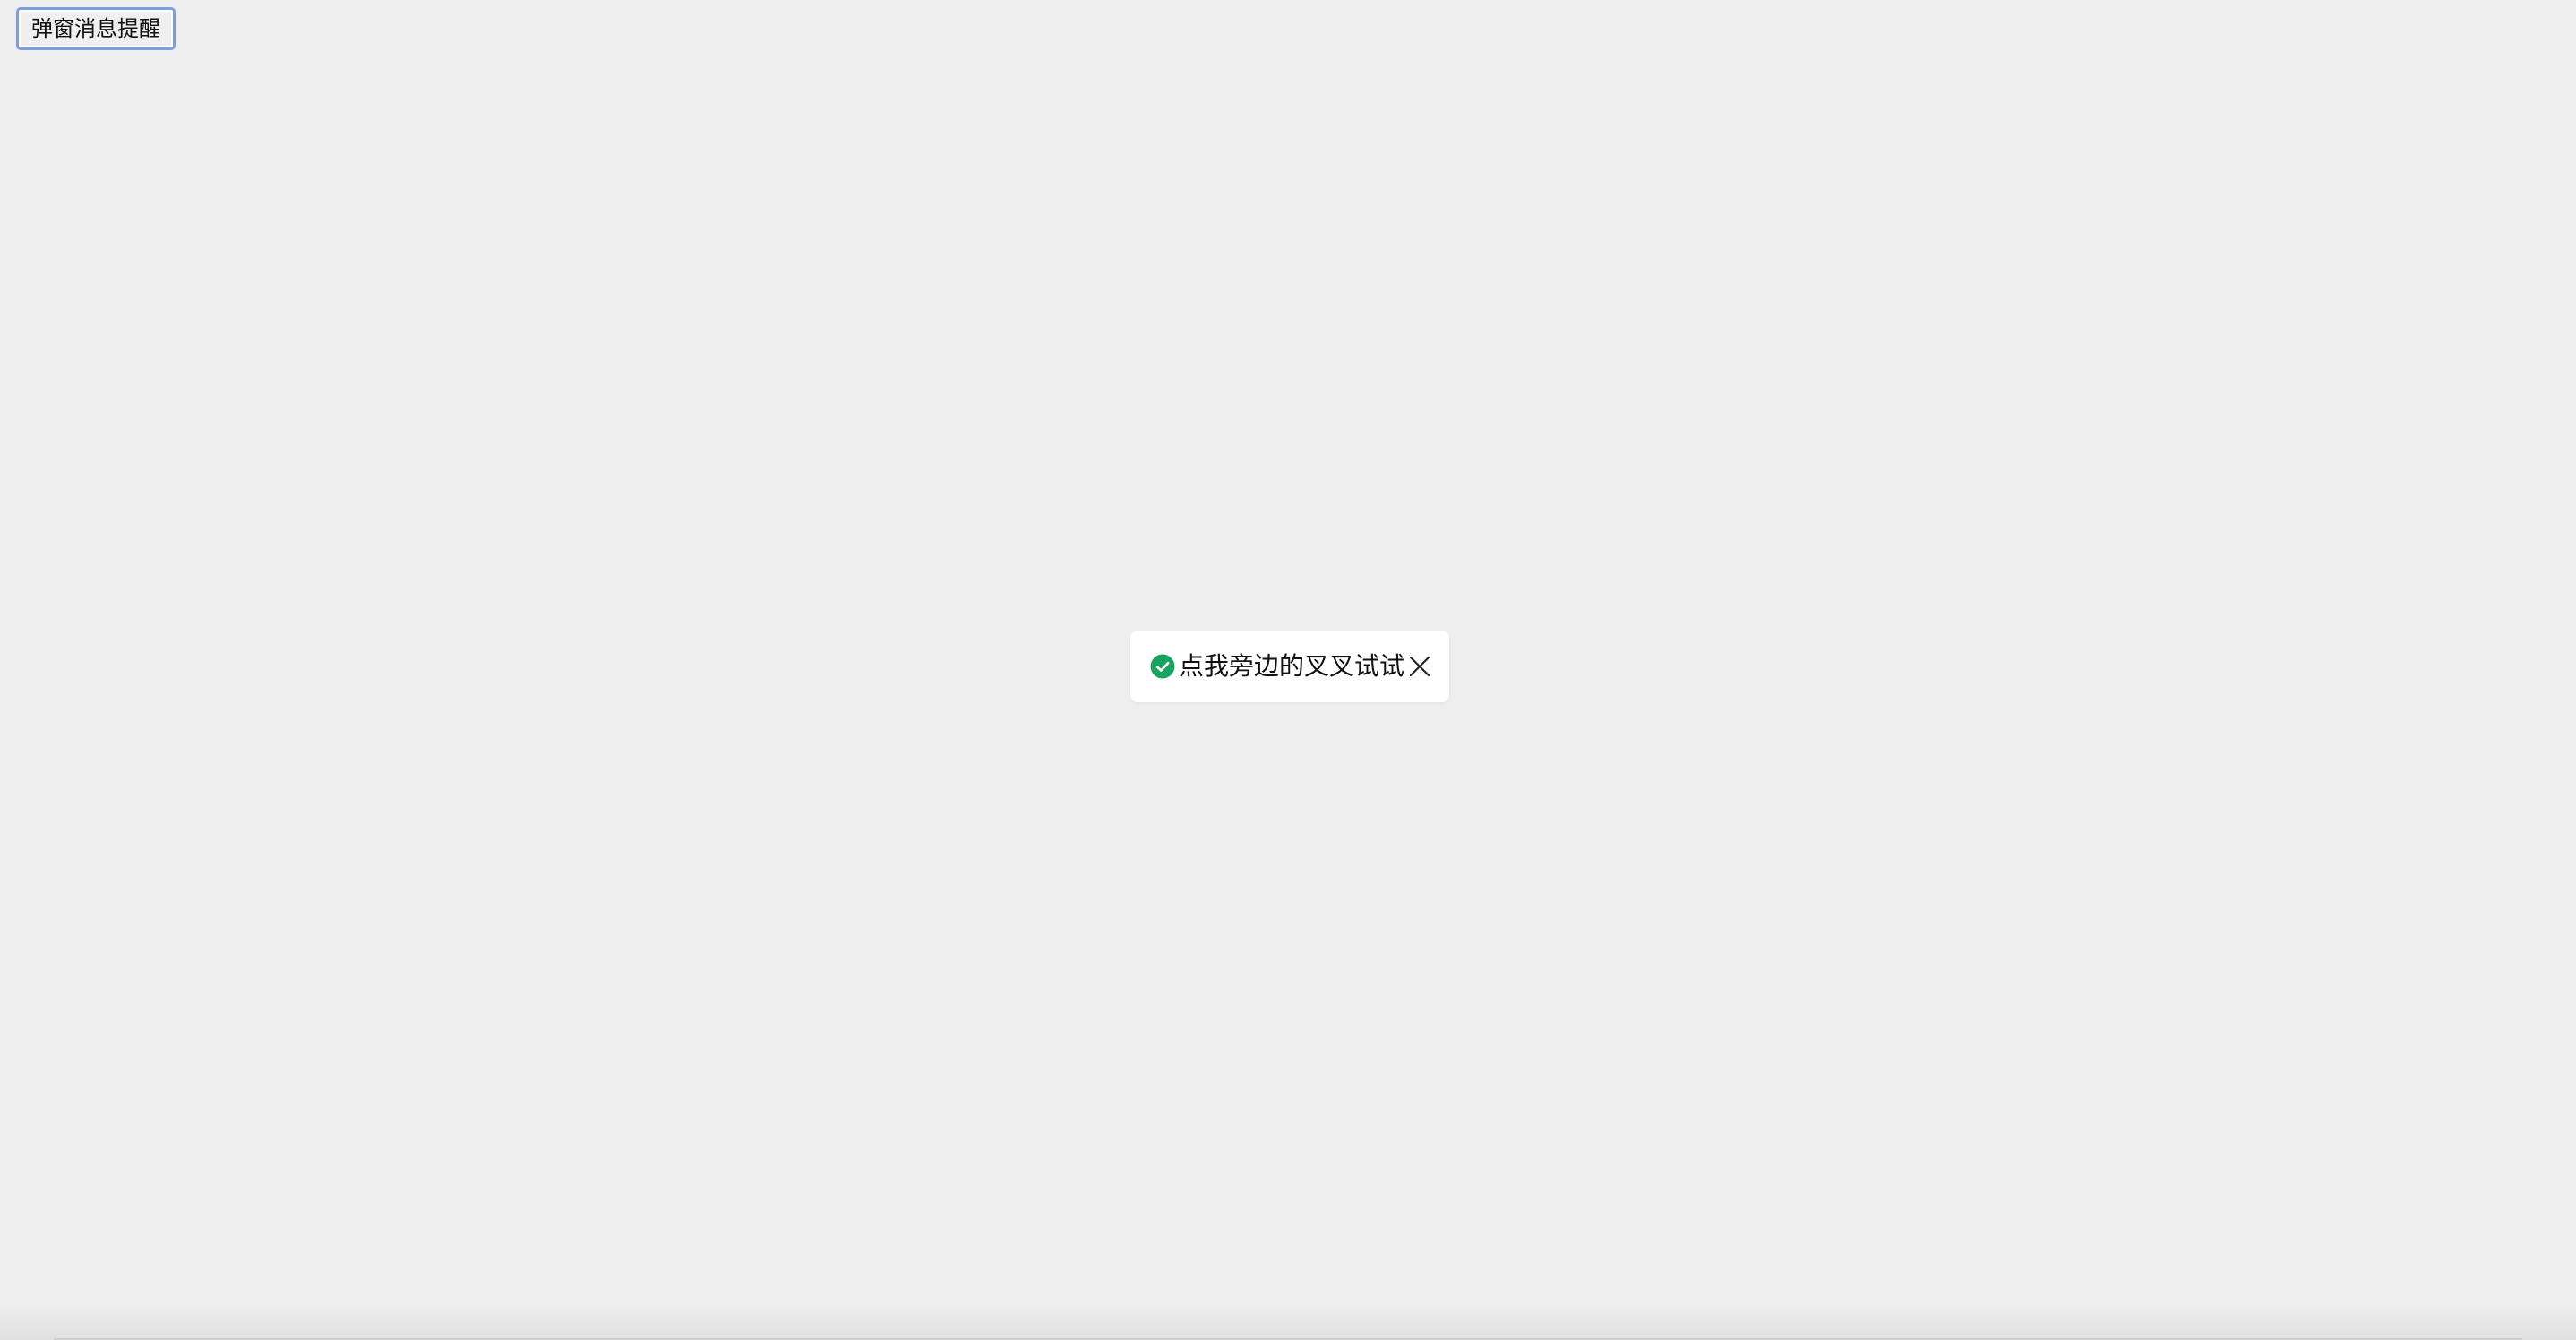 This screenshot has width=2576, height=1340. What do you see at coordinates (96, 28) in the screenshot?
I see `popup-message-button: 弹窗消息提醒` at bounding box center [96, 28].